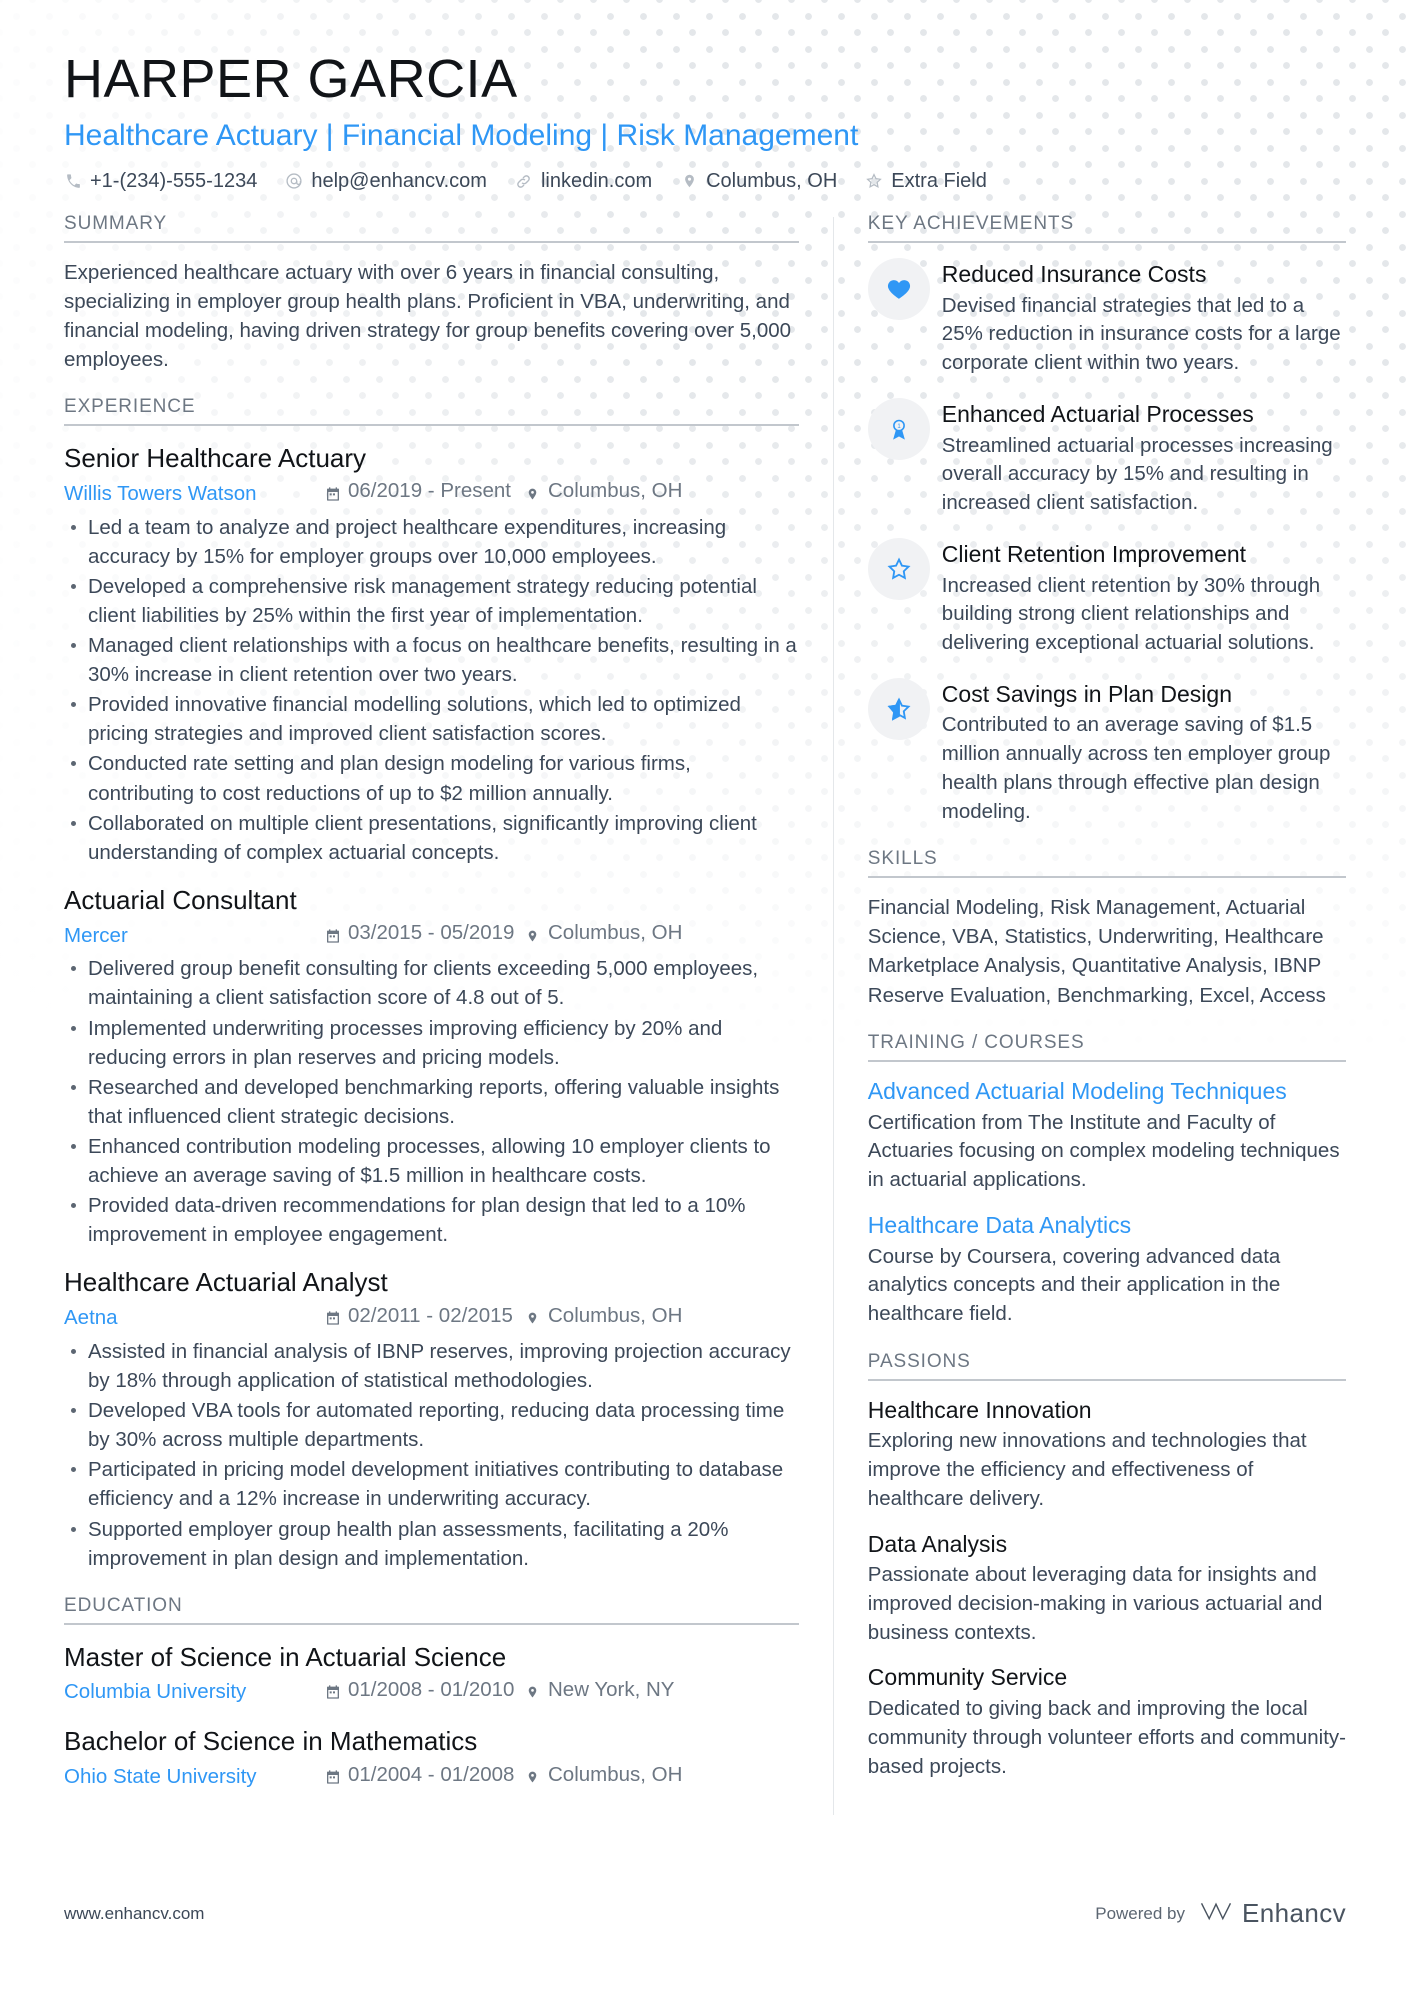 This screenshot has width=1410, height=1995. Describe the element at coordinates (926, 181) in the screenshot. I see `contact-extra-field: Extra Field` at that location.